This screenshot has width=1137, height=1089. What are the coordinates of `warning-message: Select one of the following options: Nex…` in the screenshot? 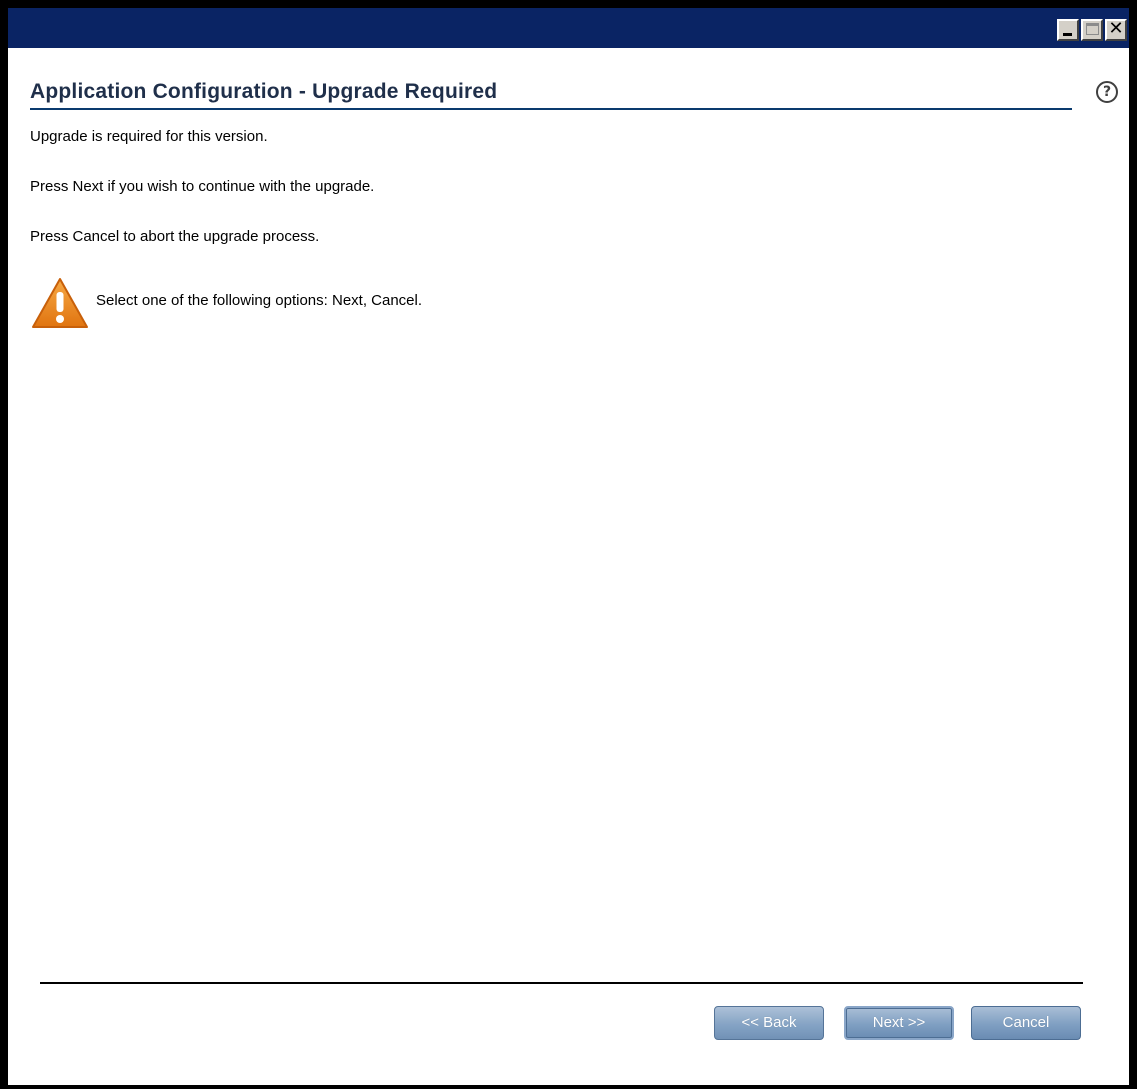 It's located at (226, 303).